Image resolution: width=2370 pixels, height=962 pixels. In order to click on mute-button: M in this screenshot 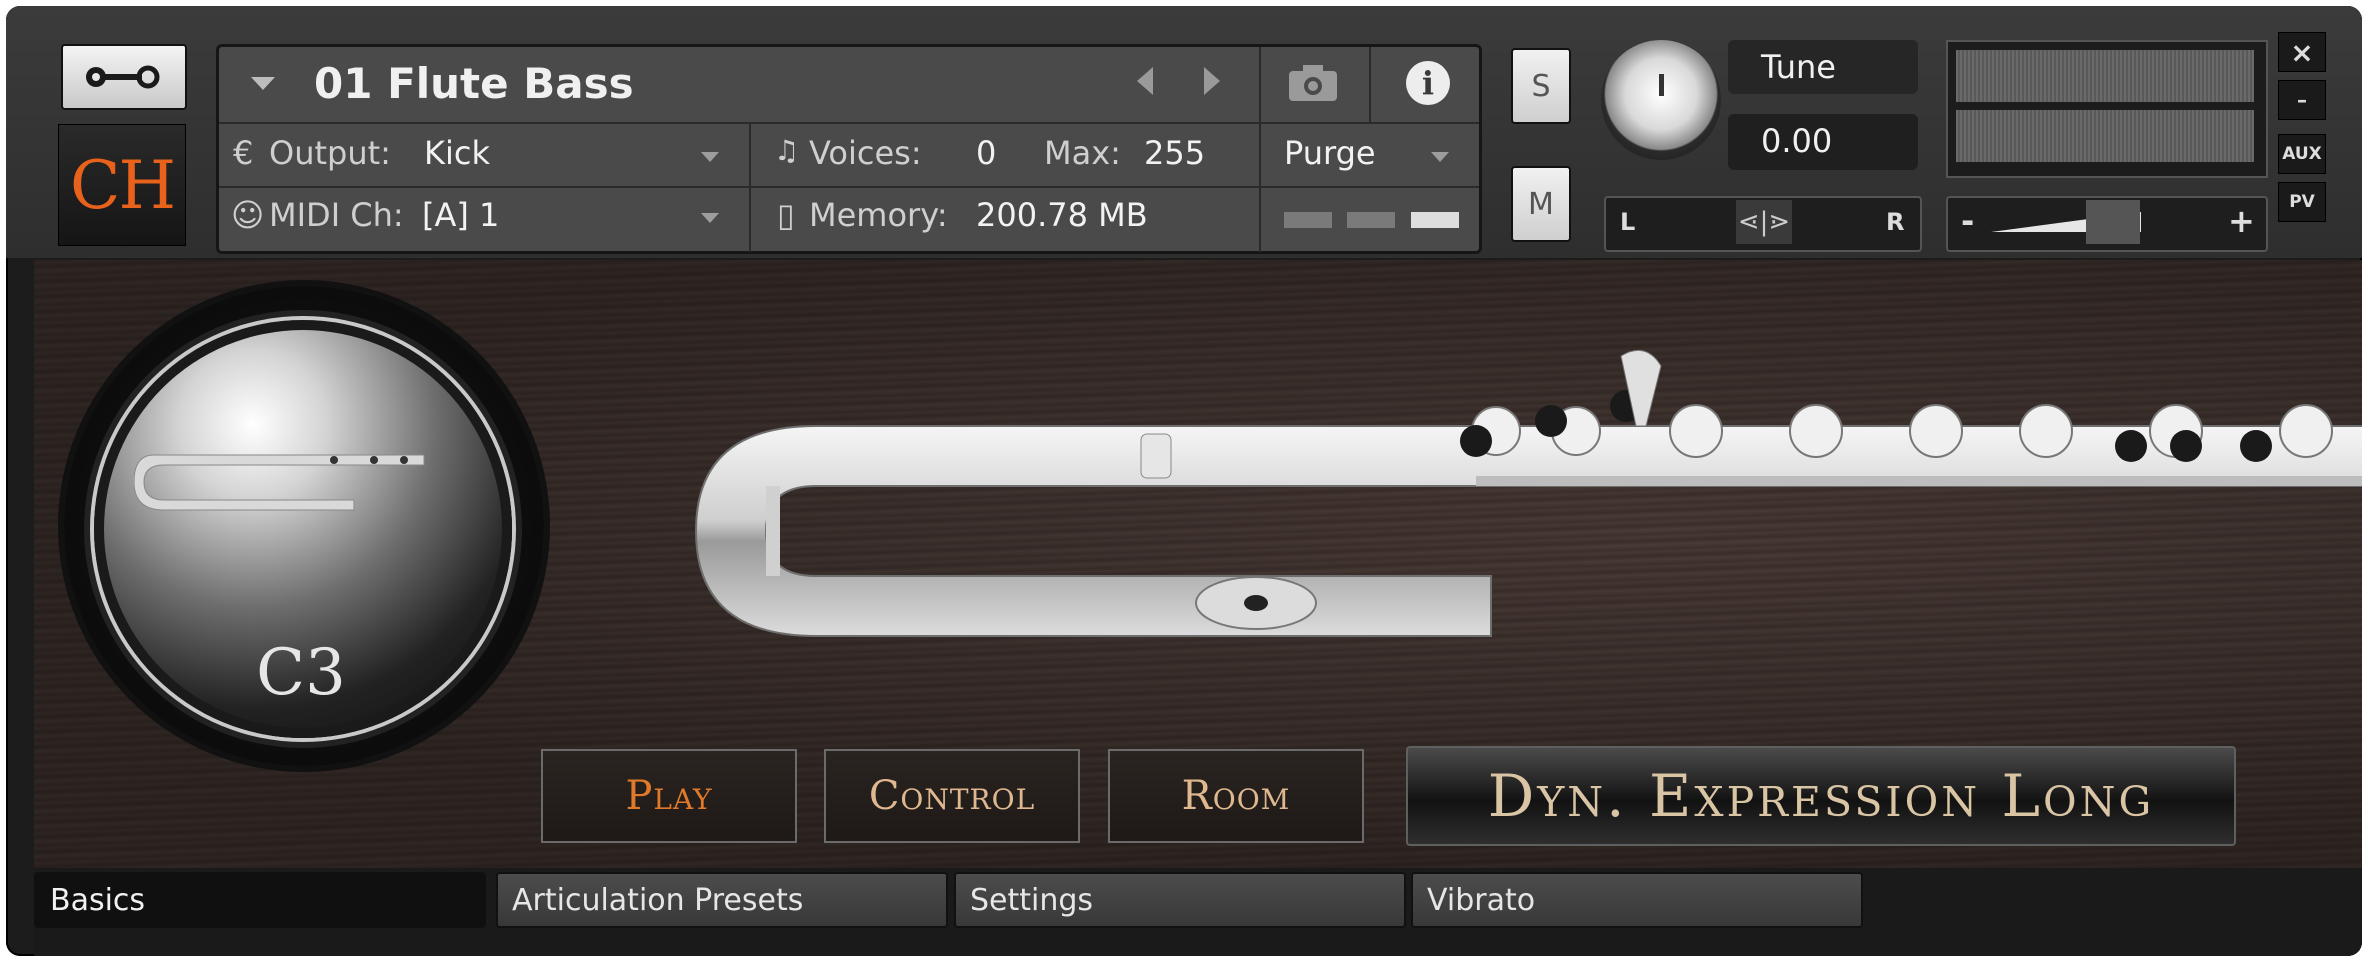, I will do `click(1541, 204)`.